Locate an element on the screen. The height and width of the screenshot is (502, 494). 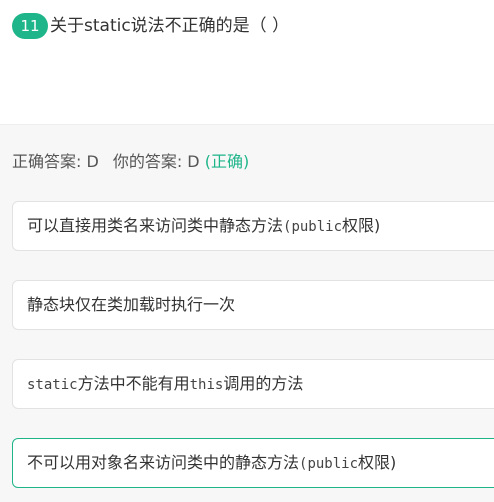
option-d-text-end: 权限) is located at coordinates (377, 462).